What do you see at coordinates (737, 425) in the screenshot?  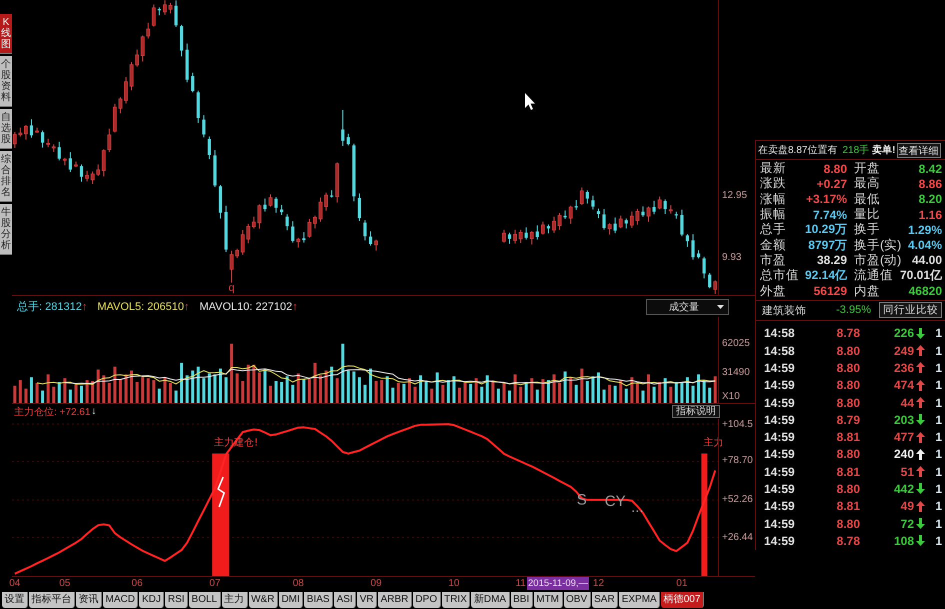 I see `y-tick-label: +104.5` at bounding box center [737, 425].